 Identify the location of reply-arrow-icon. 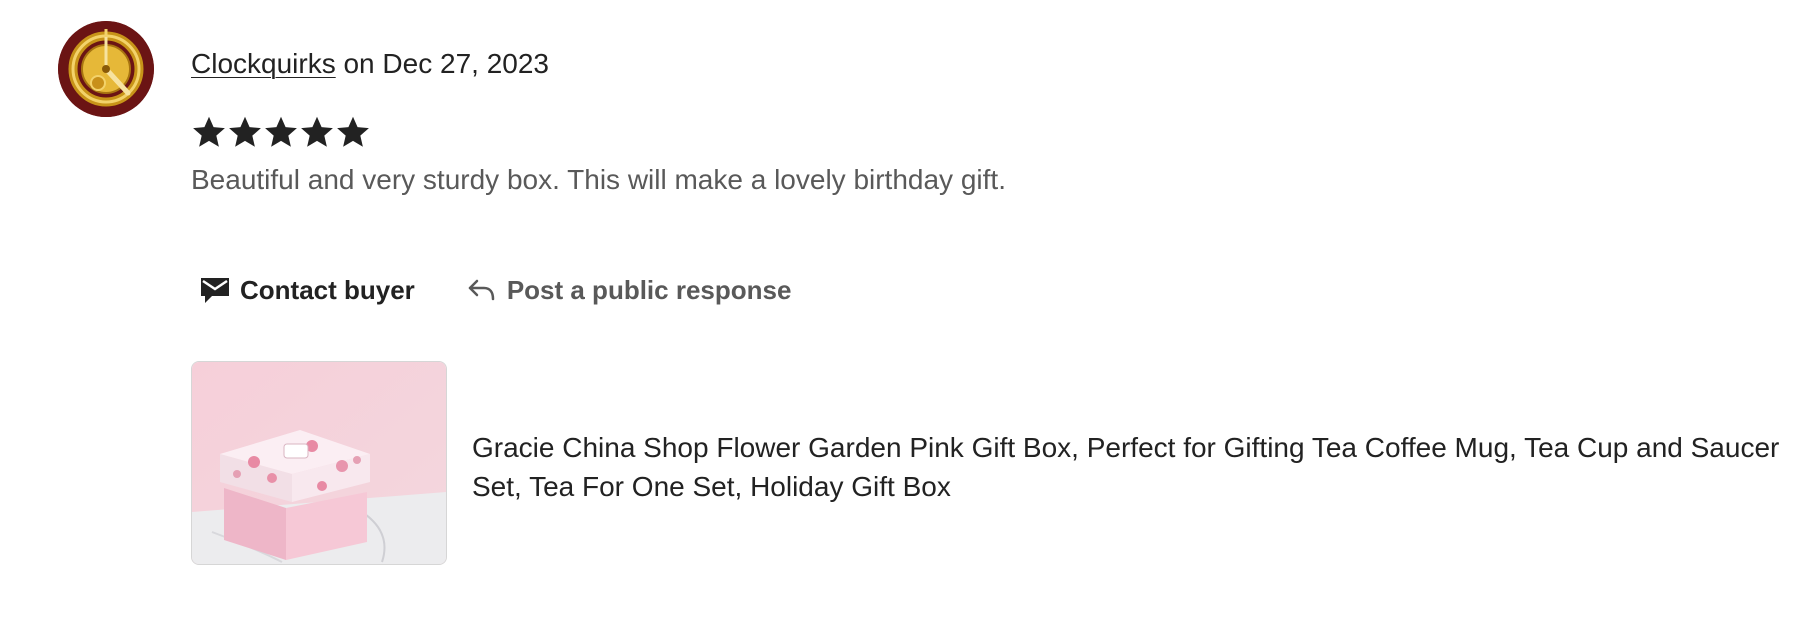
(482, 290).